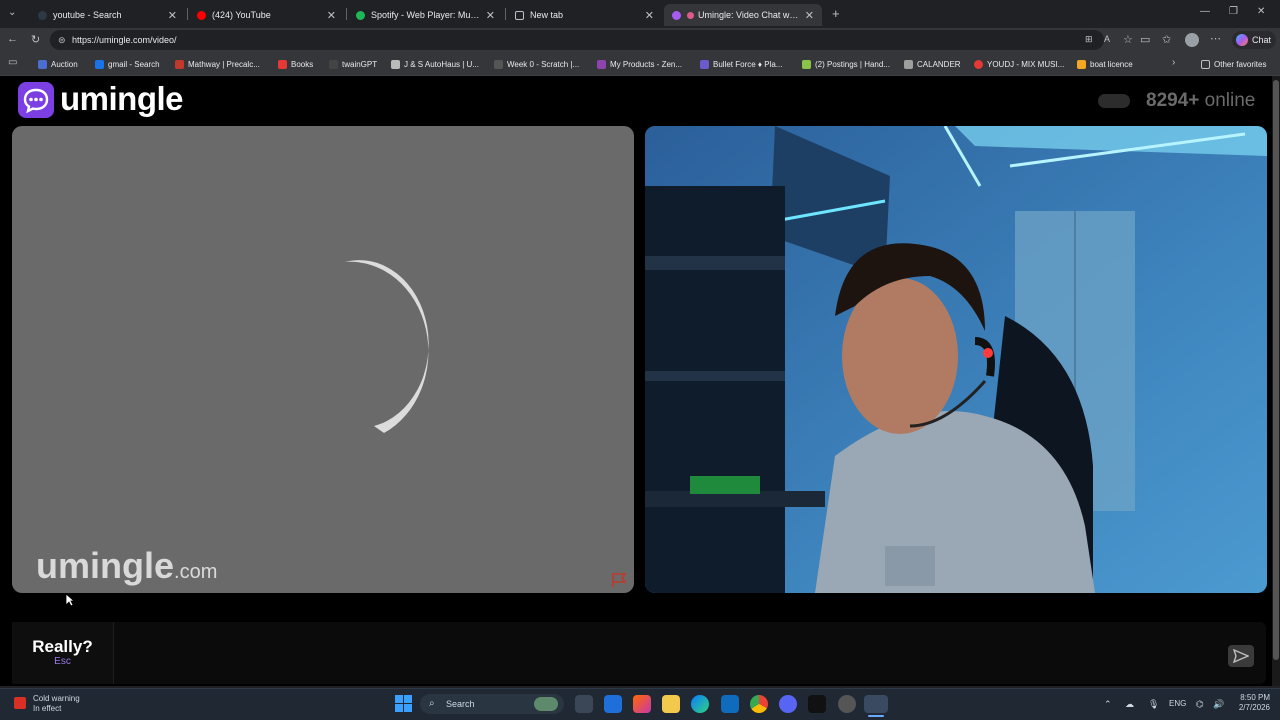  I want to click on umingle-favicon-icon, so click(676, 15).